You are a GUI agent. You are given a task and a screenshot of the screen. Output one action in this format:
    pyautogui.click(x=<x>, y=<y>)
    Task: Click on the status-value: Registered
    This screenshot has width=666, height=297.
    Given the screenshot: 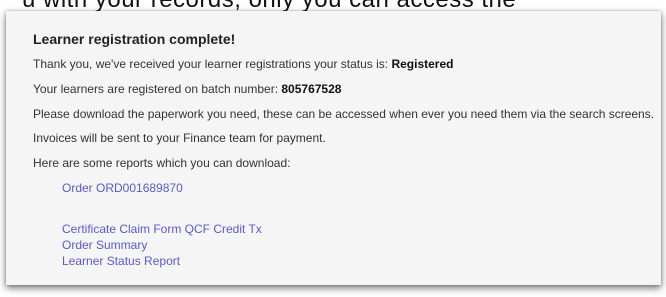 What is the action you would take?
    pyautogui.click(x=422, y=64)
    